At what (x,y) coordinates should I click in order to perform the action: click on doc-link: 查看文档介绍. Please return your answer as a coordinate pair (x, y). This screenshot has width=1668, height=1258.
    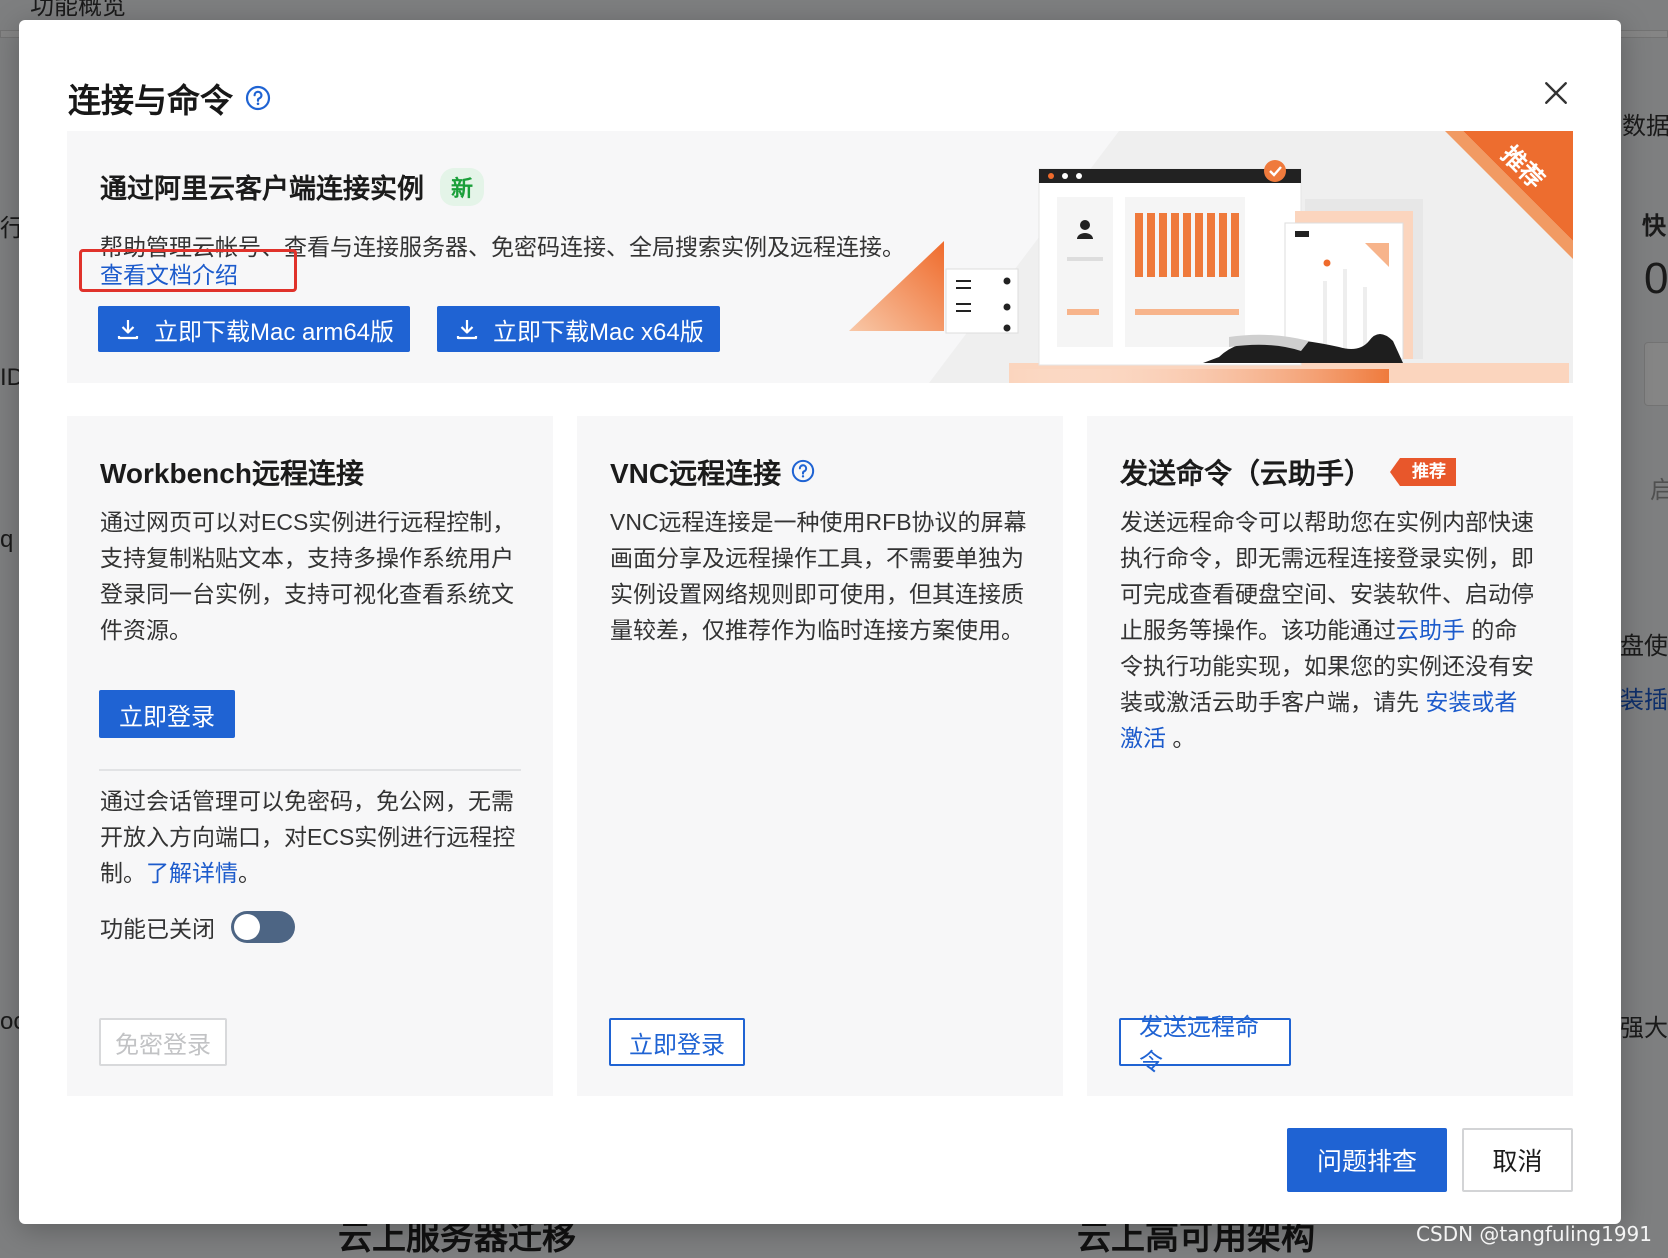
    Looking at the image, I should click on (169, 273).